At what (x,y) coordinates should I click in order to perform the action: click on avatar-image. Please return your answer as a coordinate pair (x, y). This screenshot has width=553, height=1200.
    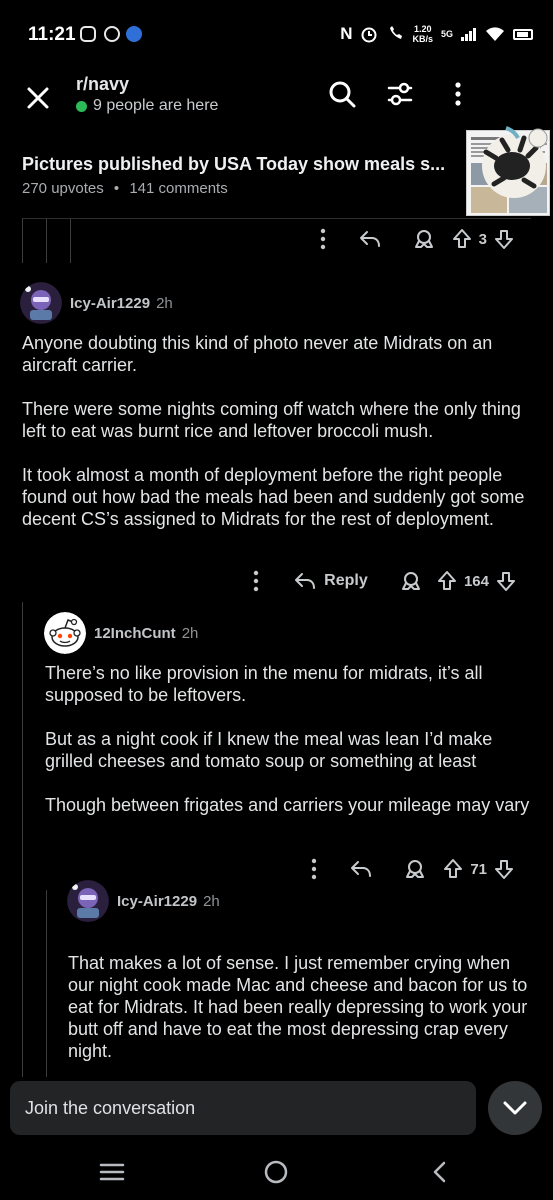
    Looking at the image, I should click on (41, 303).